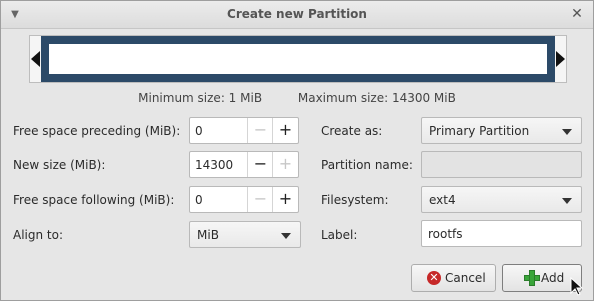 The height and width of the screenshot is (301, 594). I want to click on new-size-increment-button: +, so click(285, 164).